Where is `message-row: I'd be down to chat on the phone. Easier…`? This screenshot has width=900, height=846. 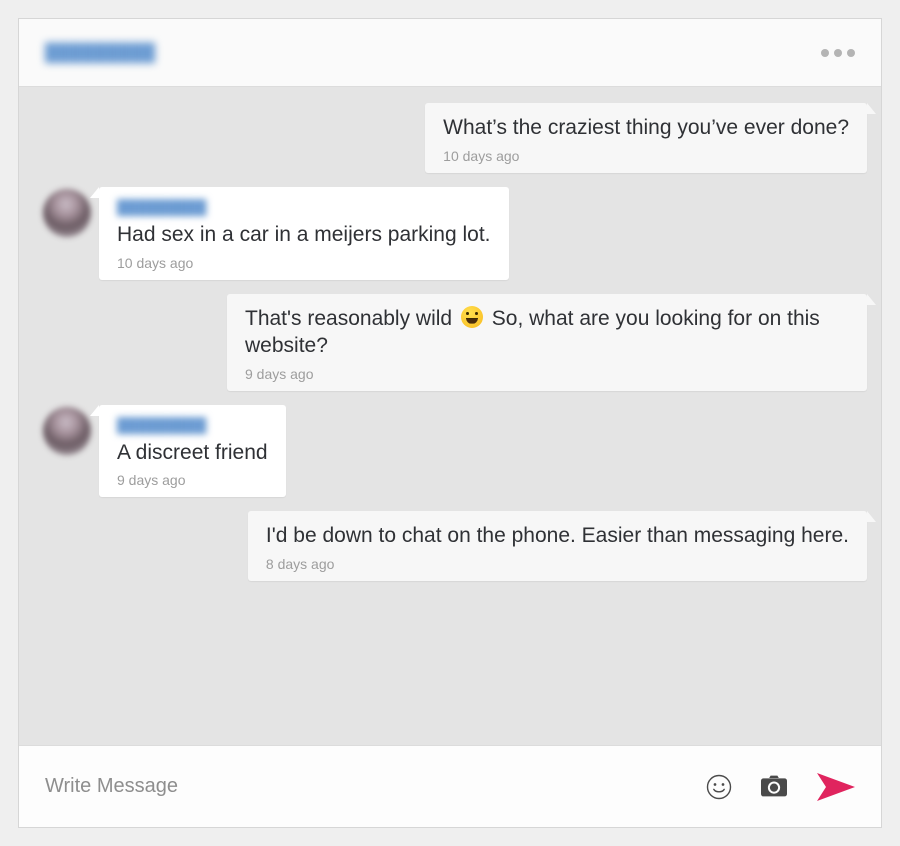 message-row: I'd be down to chat on the phone. Easier… is located at coordinates (455, 546).